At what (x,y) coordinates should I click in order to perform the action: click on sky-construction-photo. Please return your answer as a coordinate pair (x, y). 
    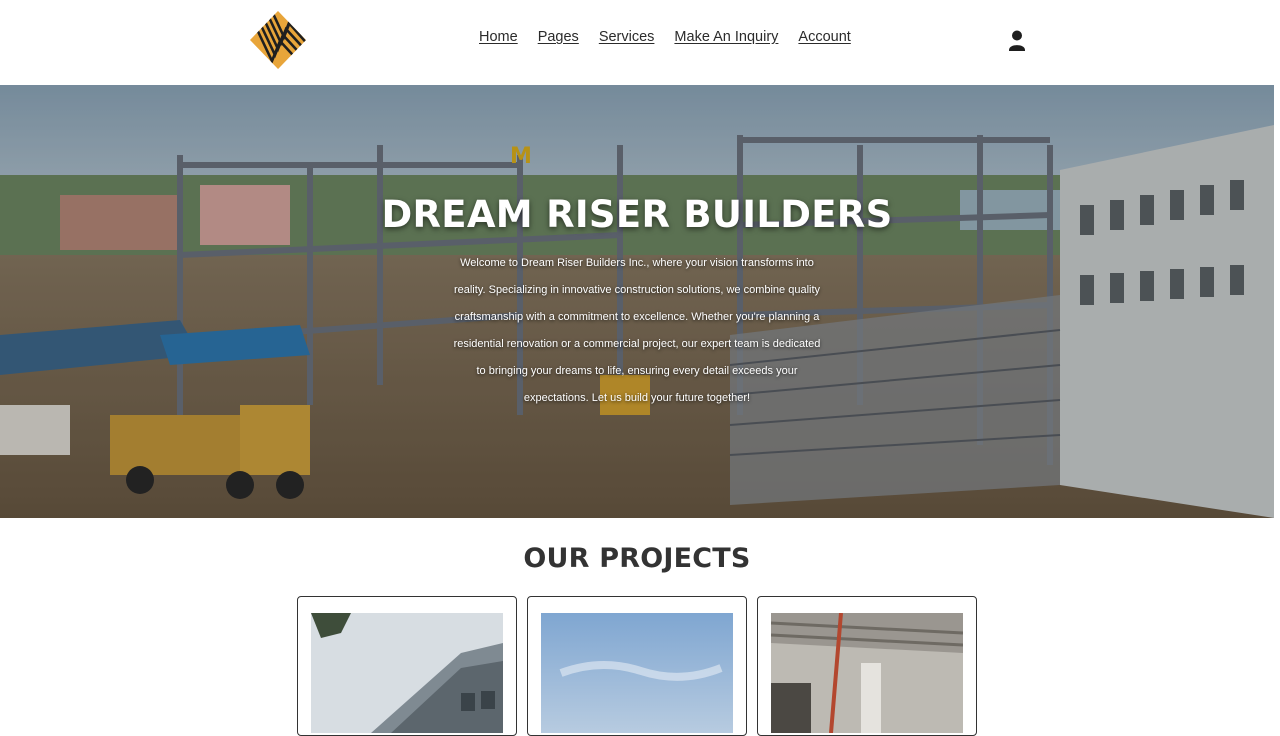
    Looking at the image, I should click on (637, 673).